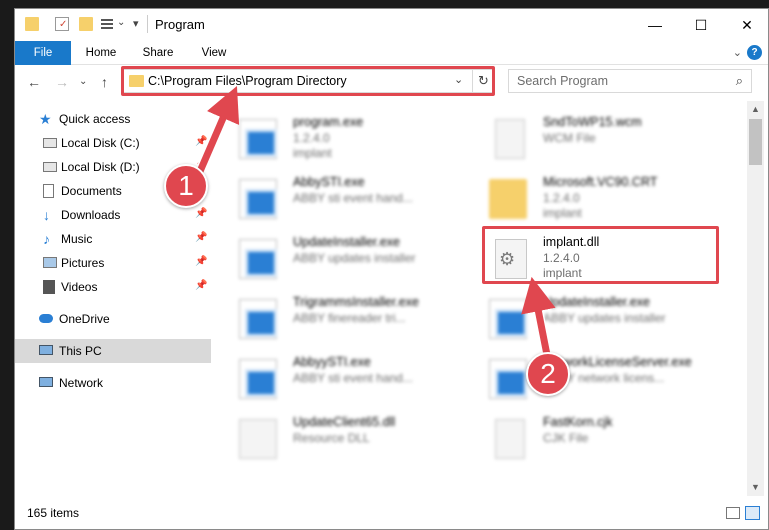 The height and width of the screenshot is (530, 769). I want to click on file-icon, so click(510, 439).